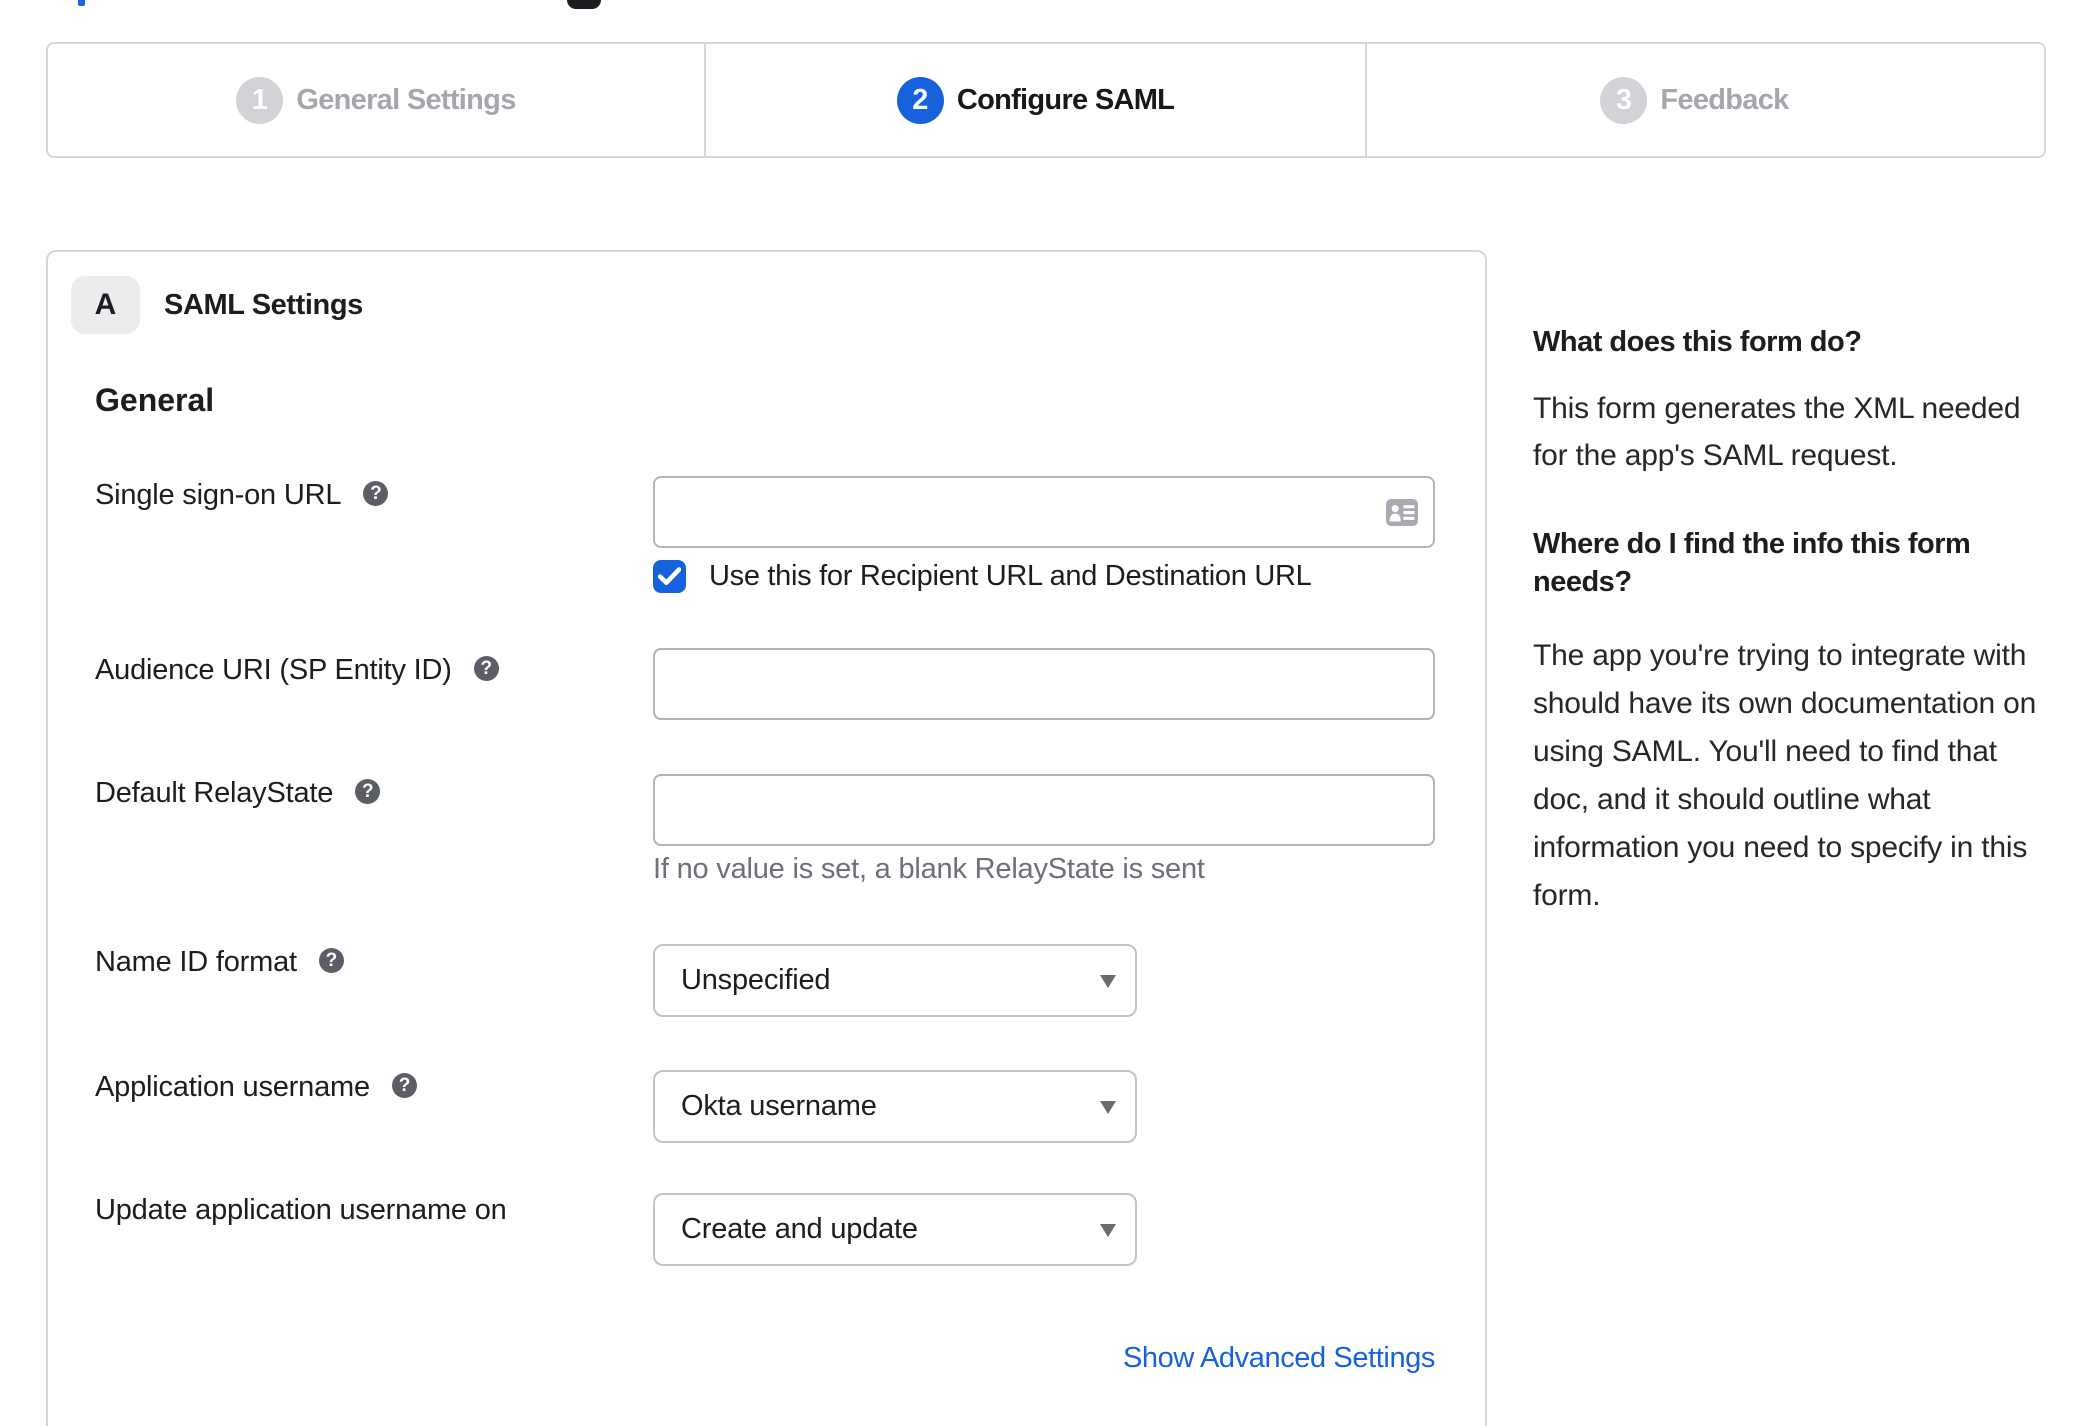 This screenshot has height=1426, width=2092. What do you see at coordinates (1697, 342) in the screenshot?
I see `info-heading-what: What does this form do?` at bounding box center [1697, 342].